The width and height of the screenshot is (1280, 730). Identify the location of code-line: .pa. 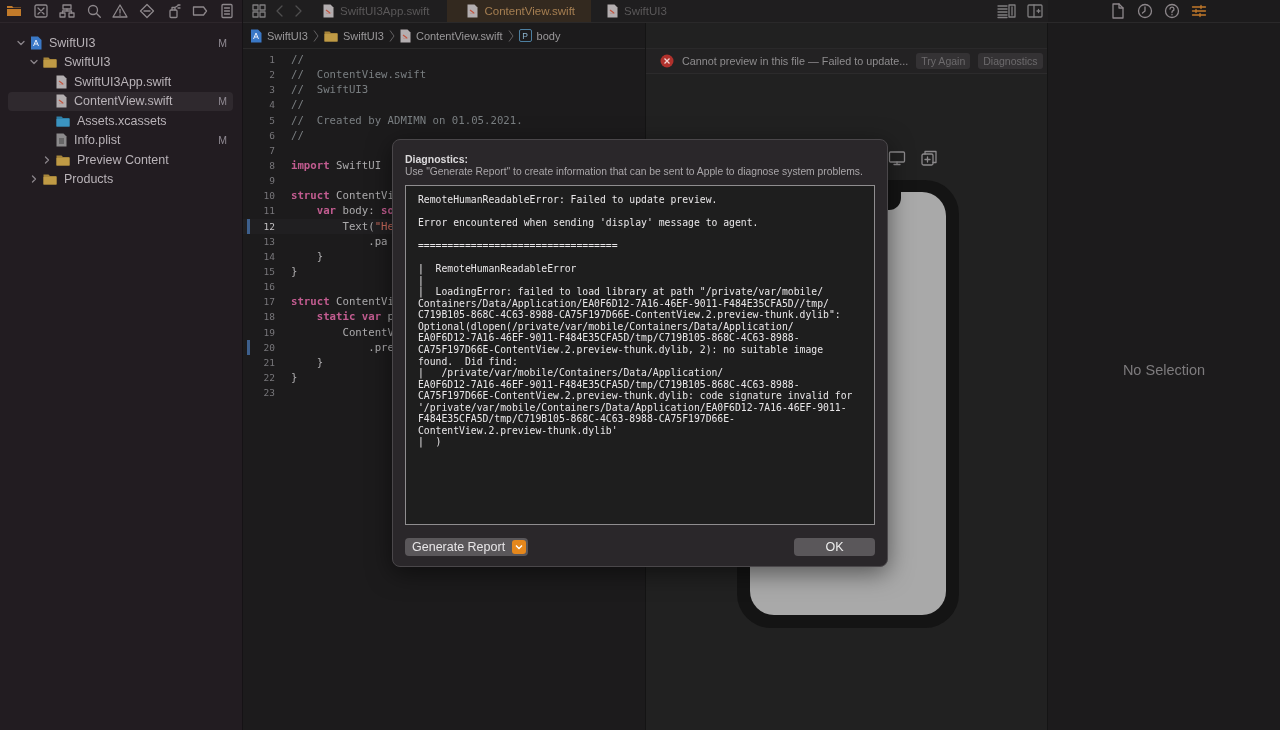
(377, 241).